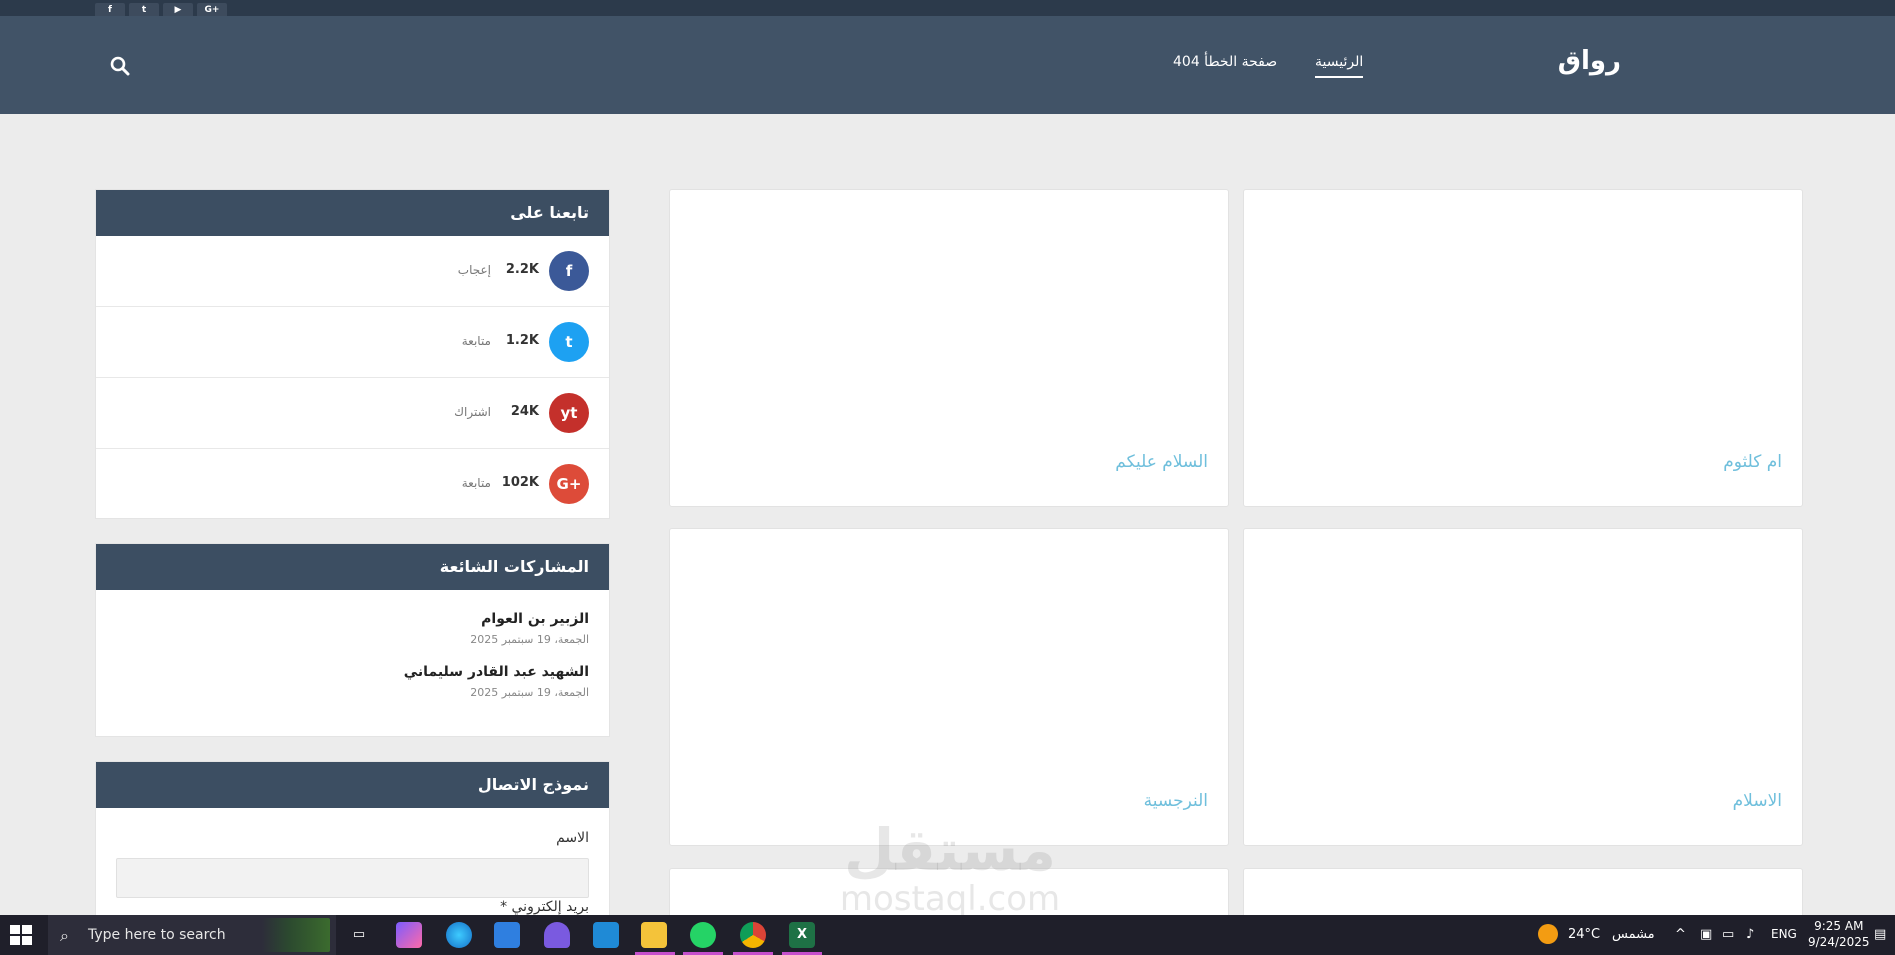 The image size is (1895, 955). Describe the element at coordinates (1839, 926) in the screenshot. I see `clock-time: 9:25 AM` at that location.